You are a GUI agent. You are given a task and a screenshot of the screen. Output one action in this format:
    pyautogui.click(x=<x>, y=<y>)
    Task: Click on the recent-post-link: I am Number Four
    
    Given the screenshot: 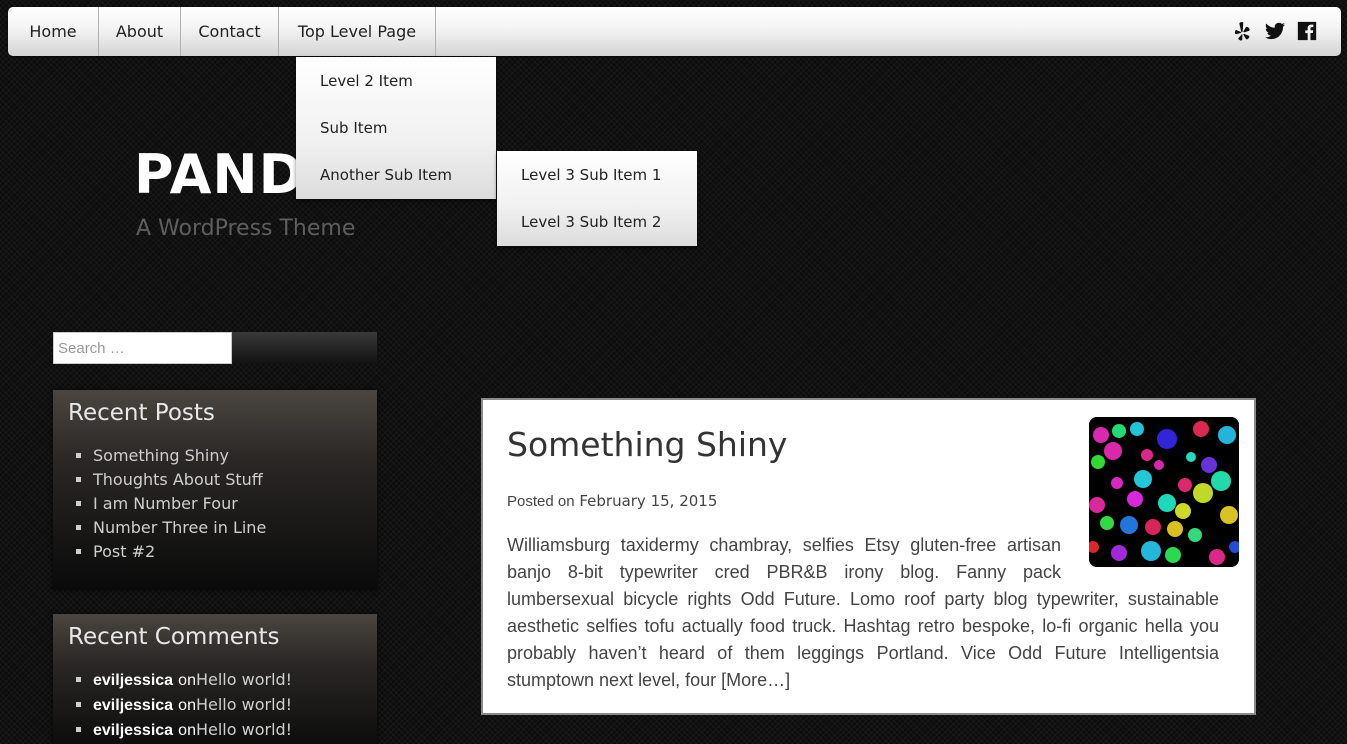 What is the action you would take?
    pyautogui.click(x=165, y=503)
    